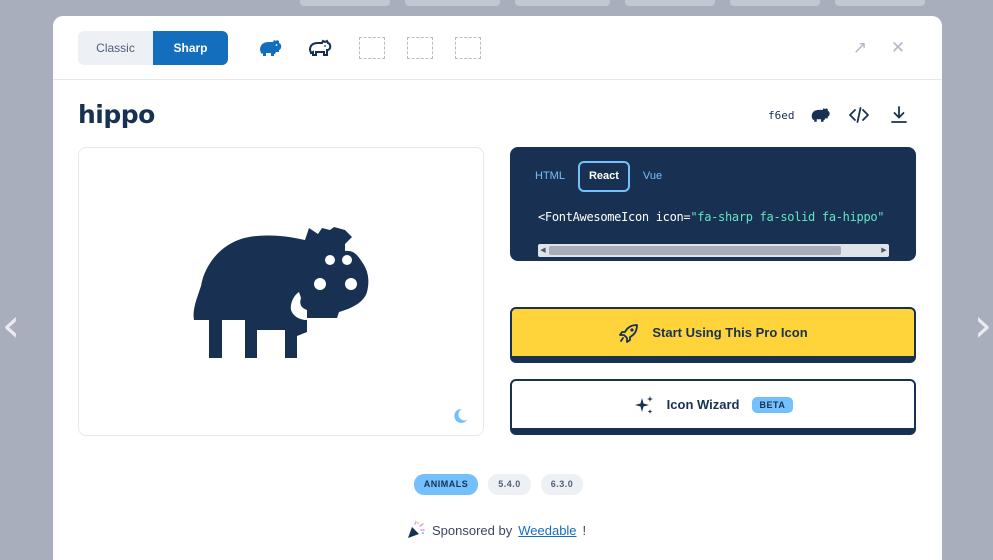  I want to click on code-horizontal-scrollbar: ◀ ▶, so click(713, 250).